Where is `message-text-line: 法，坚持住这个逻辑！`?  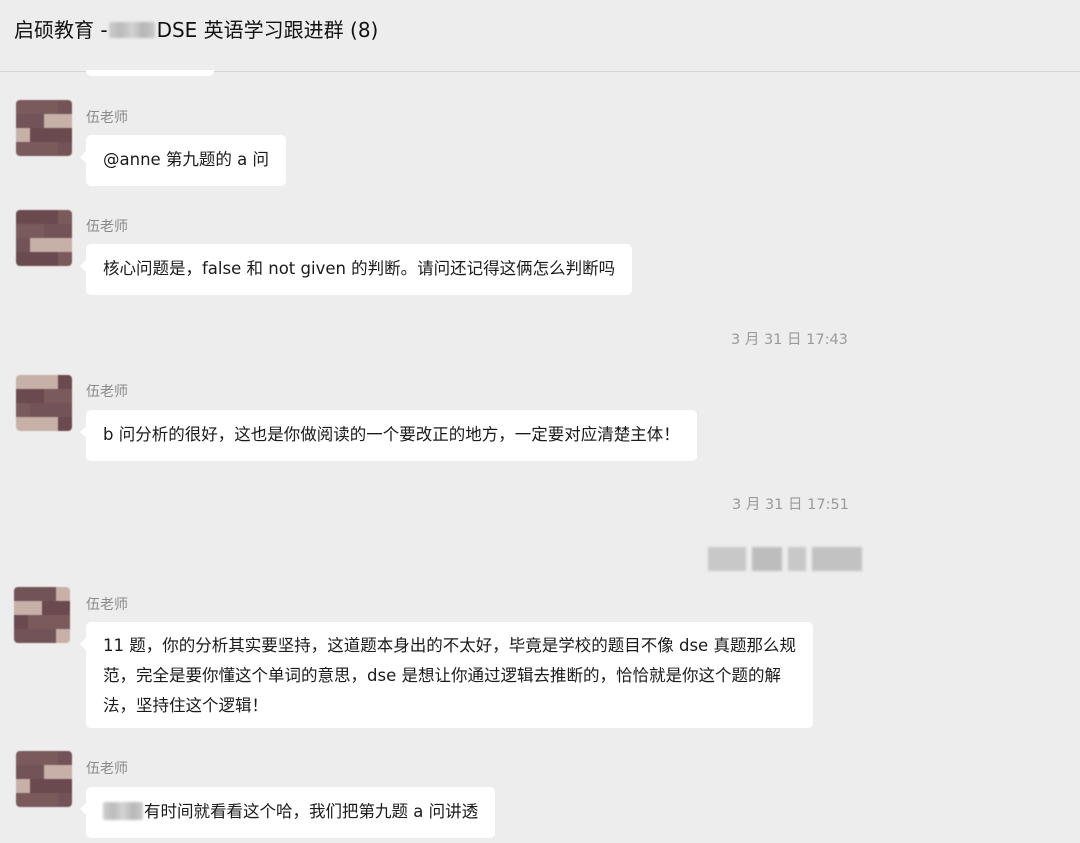
message-text-line: 法，坚持住这个逻辑！ is located at coordinates (185, 705).